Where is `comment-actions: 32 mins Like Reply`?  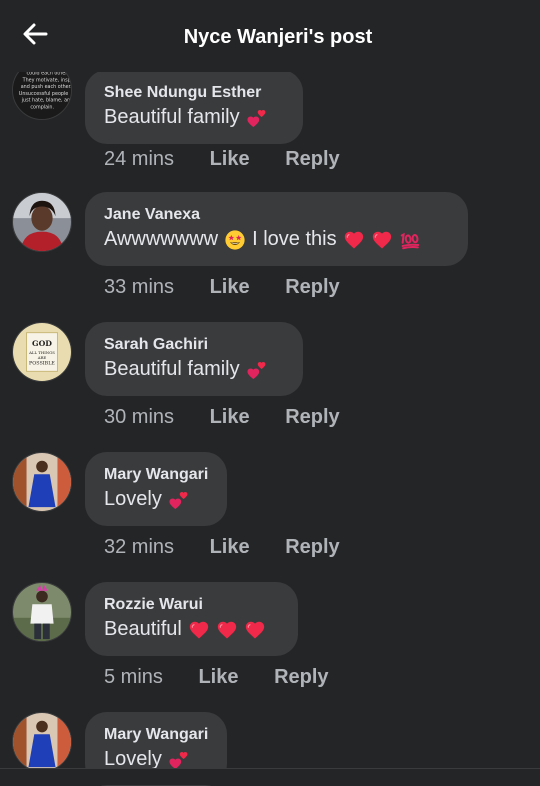
comment-actions: 32 mins Like Reply is located at coordinates (222, 547).